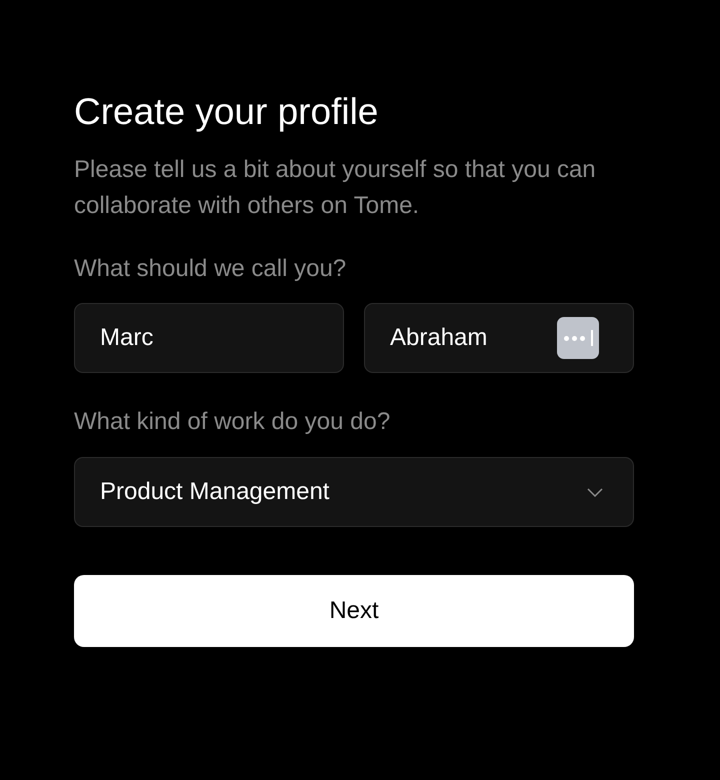 The width and height of the screenshot is (720, 780). I want to click on description-text: Please tell us a bit about yourself so that you can collaborate with others on Tome., so click(335, 188).